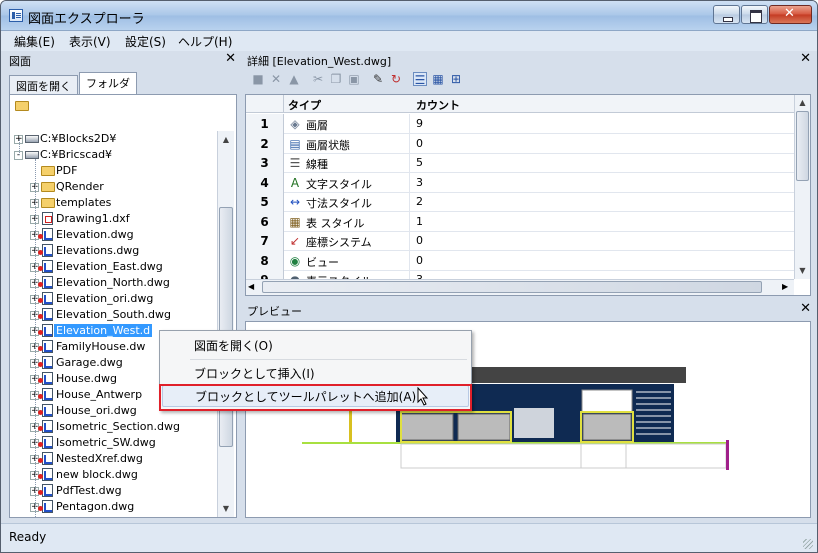  What do you see at coordinates (419, 240) in the screenshot?
I see `count-value: 0` at bounding box center [419, 240].